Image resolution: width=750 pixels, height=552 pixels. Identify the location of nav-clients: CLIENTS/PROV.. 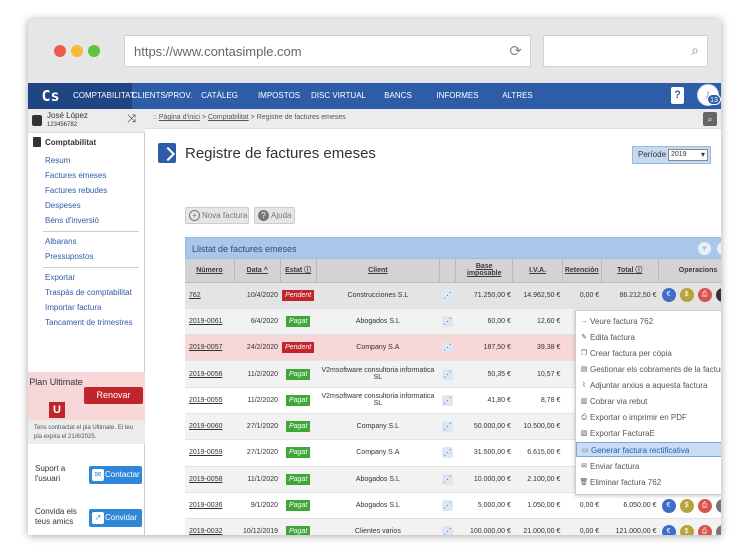
(162, 96).